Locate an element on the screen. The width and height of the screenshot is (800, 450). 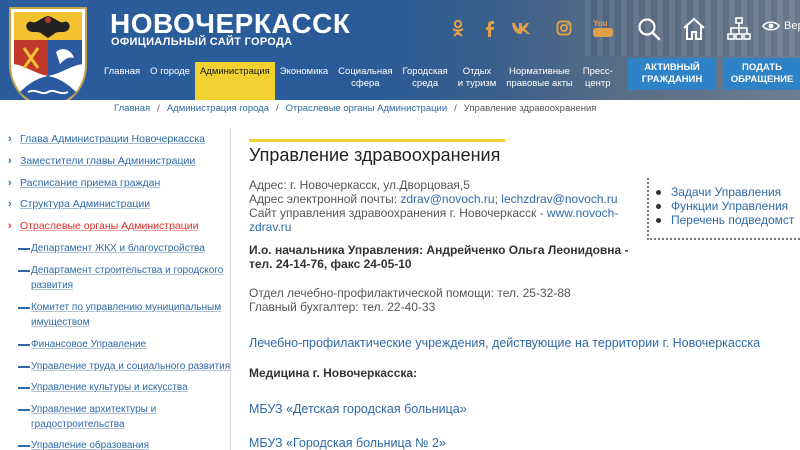
hospital-link-children: МБУЗ «Детская городская больница» is located at coordinates (358, 409).